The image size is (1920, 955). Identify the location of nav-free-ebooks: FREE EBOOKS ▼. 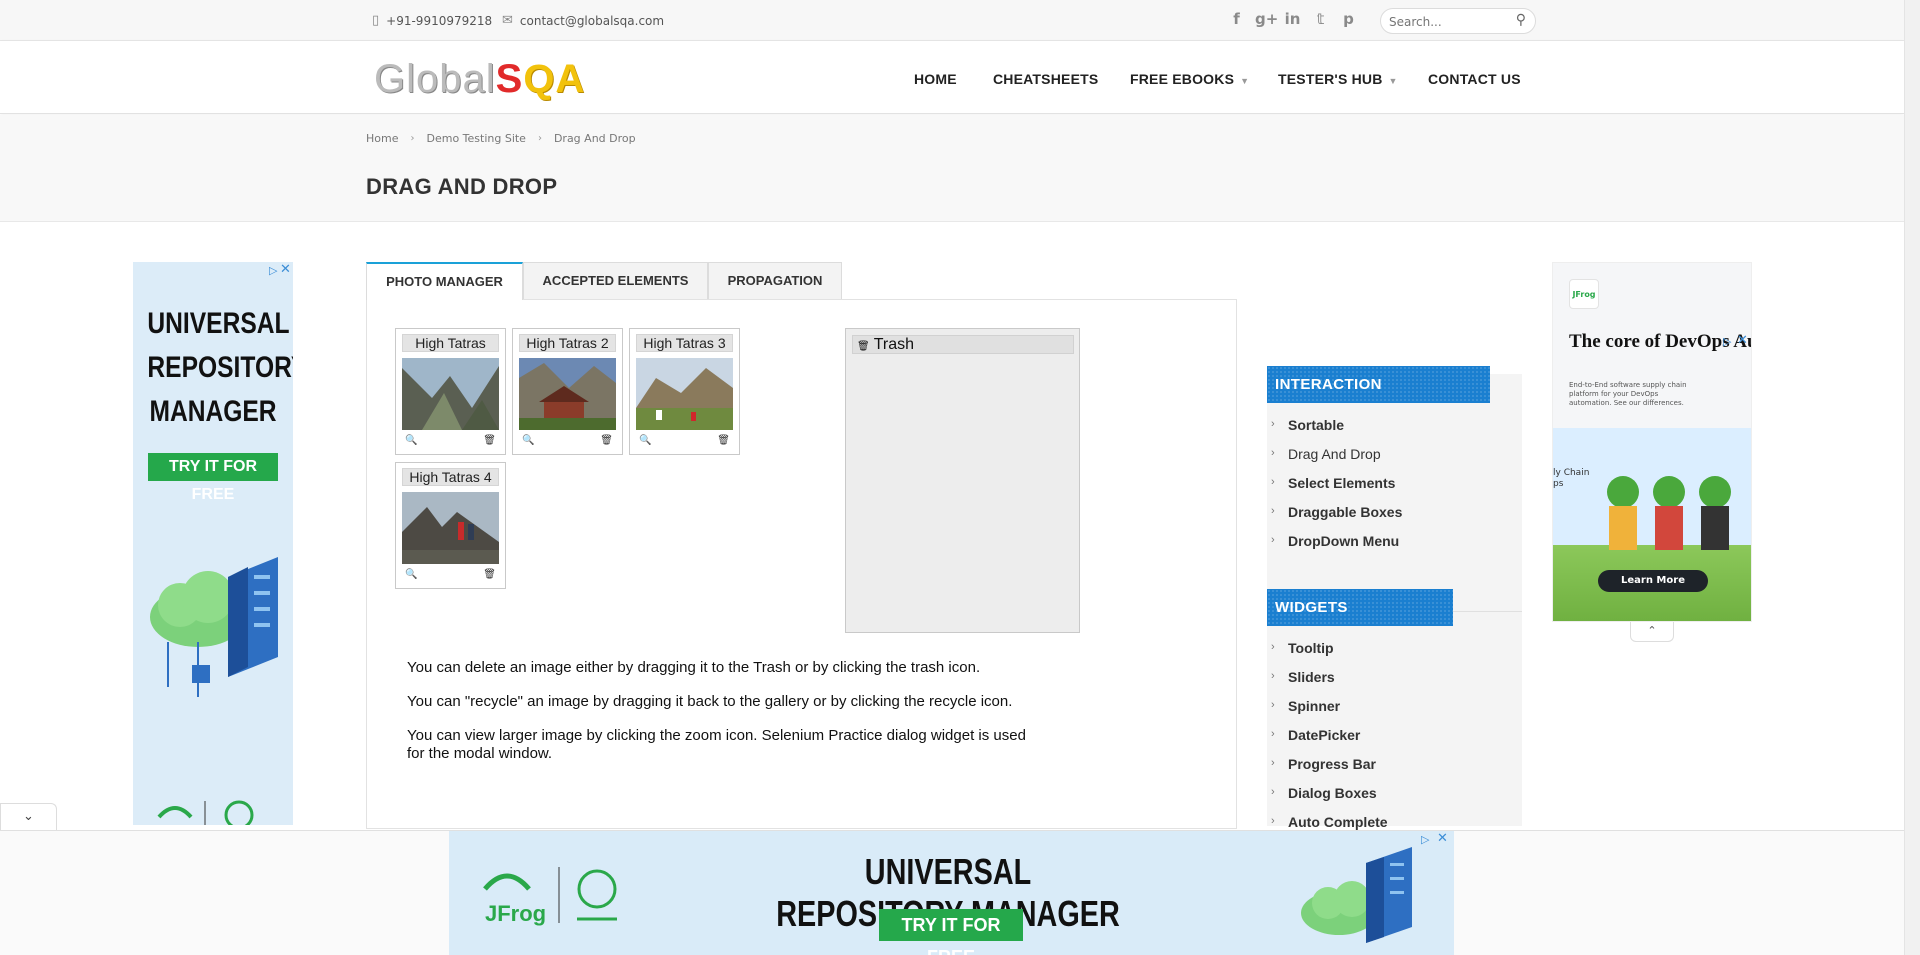
(1189, 79).